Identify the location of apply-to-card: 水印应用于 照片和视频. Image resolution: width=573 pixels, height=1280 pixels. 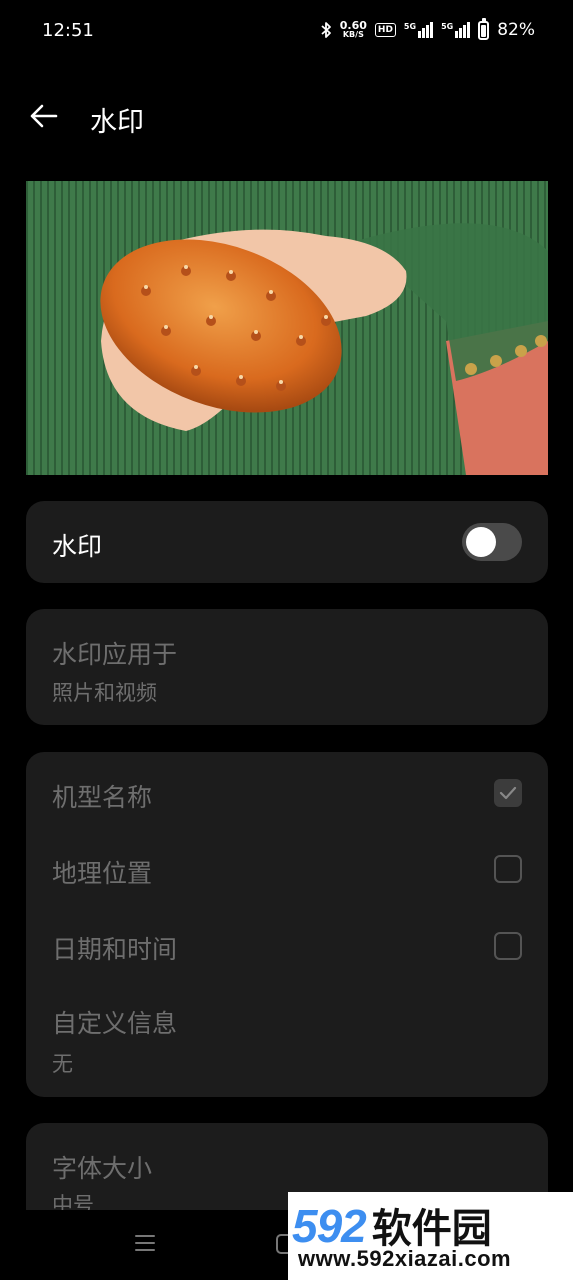
(287, 667).